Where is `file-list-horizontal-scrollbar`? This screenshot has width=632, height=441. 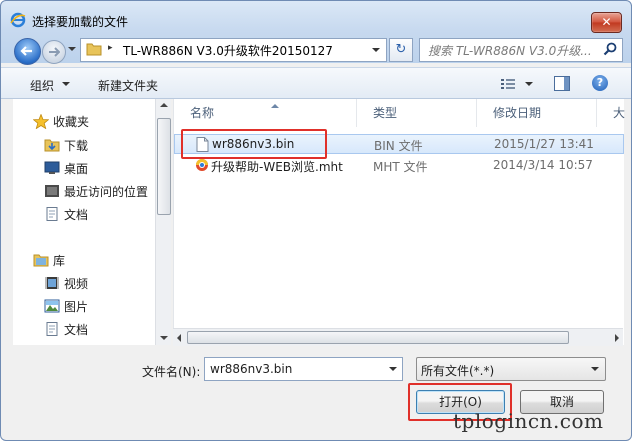
file-list-horizontal-scrollbar is located at coordinates (398, 337).